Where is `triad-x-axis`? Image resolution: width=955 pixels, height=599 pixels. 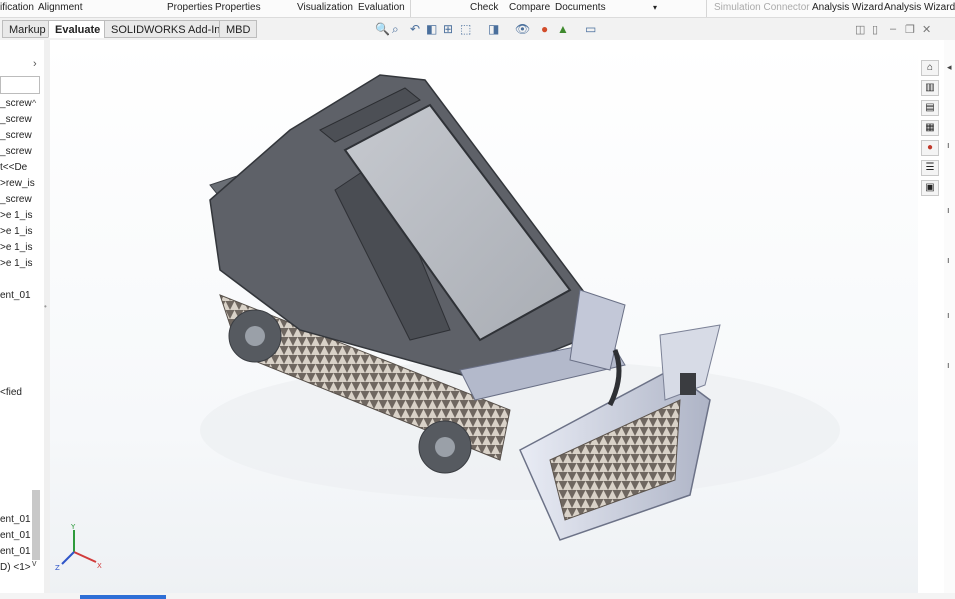 triad-x-axis is located at coordinates (85, 557).